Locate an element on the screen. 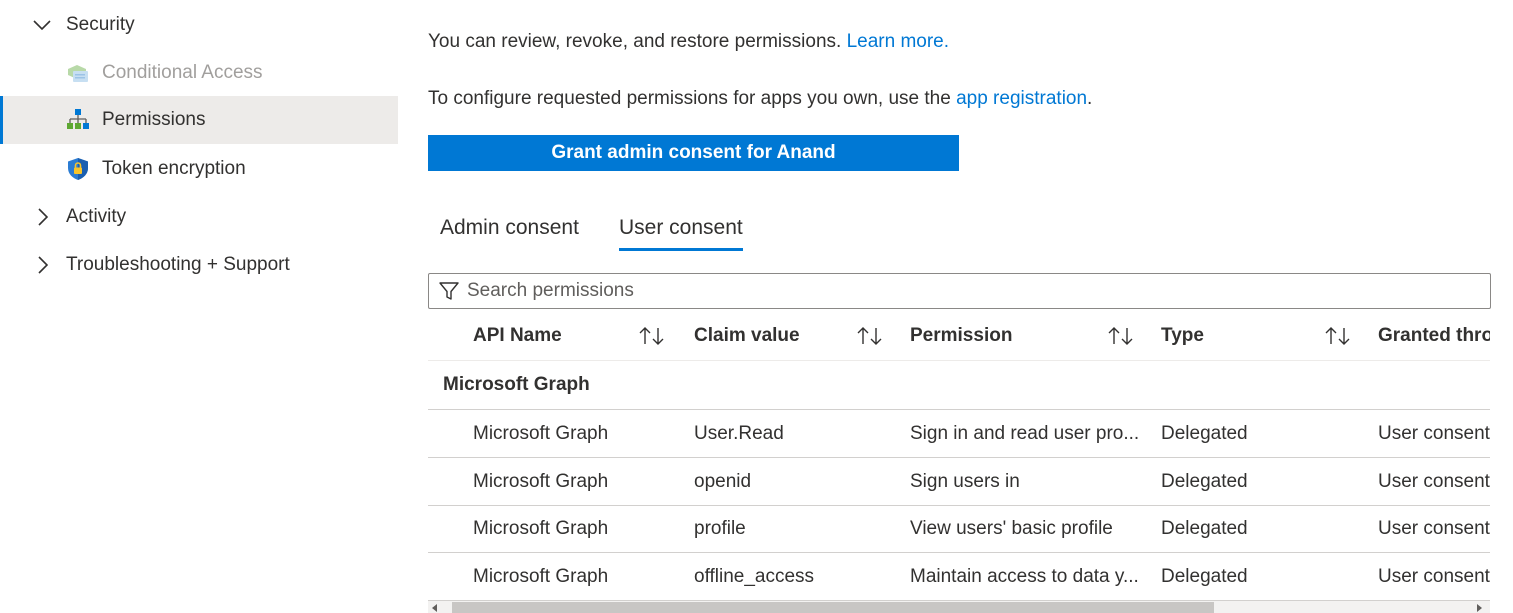 The height and width of the screenshot is (613, 1513). sidebar-item-token-encryption: Token encryption is located at coordinates (199, 169).